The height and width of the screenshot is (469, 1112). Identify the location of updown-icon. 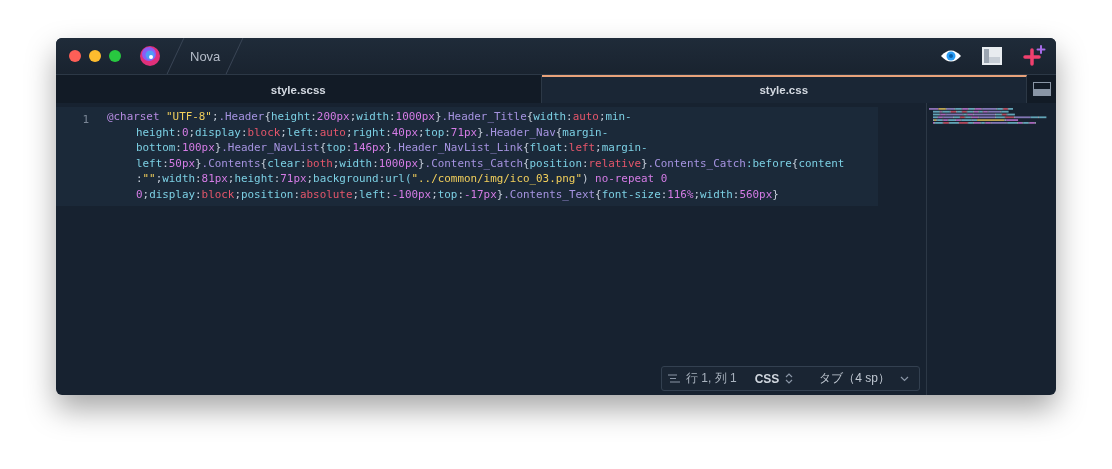
(789, 378).